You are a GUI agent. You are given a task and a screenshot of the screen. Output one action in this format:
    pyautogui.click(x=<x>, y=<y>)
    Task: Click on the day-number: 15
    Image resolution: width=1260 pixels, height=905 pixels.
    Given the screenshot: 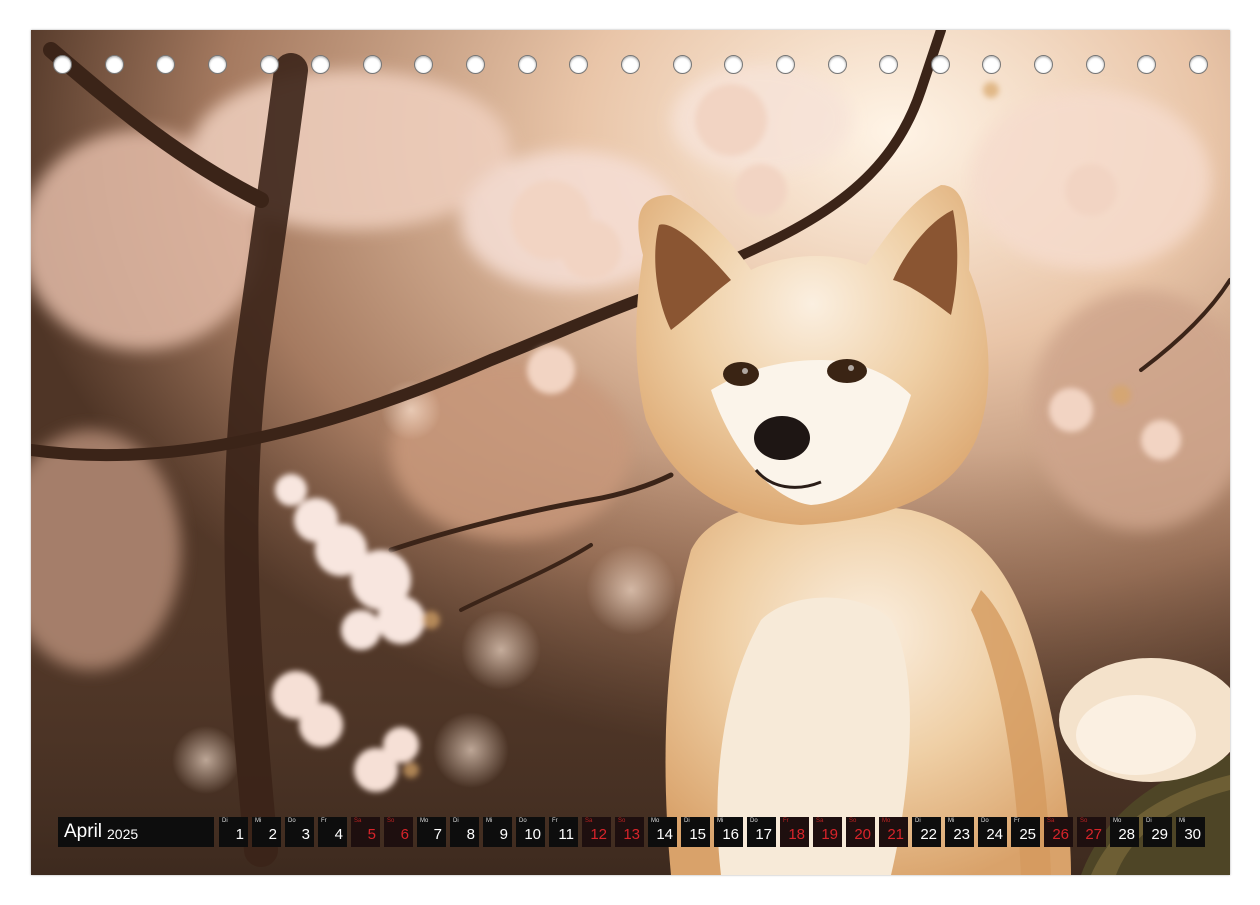 What is the action you would take?
    pyautogui.click(x=697, y=834)
    